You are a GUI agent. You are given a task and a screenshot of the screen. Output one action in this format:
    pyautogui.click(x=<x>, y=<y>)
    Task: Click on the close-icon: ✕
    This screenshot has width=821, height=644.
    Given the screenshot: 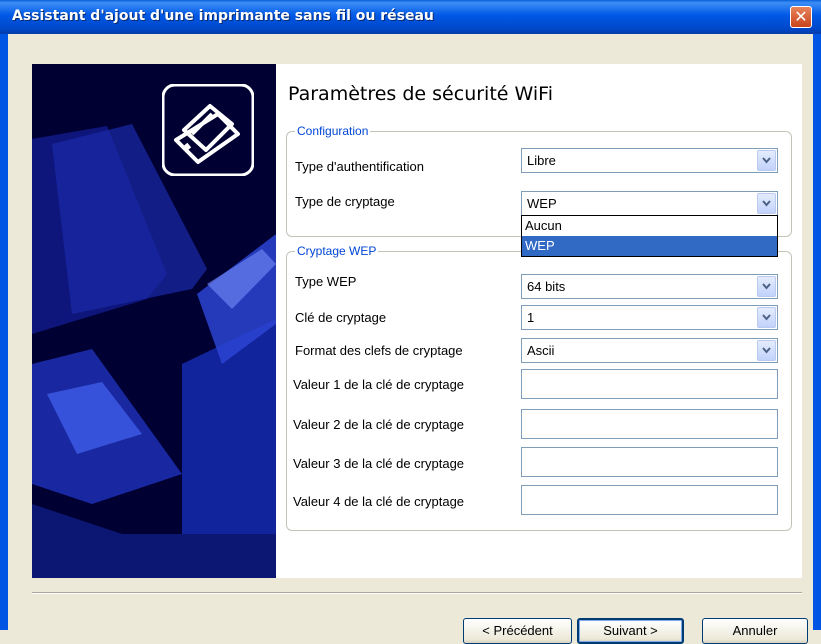 What is the action you would take?
    pyautogui.click(x=801, y=16)
    